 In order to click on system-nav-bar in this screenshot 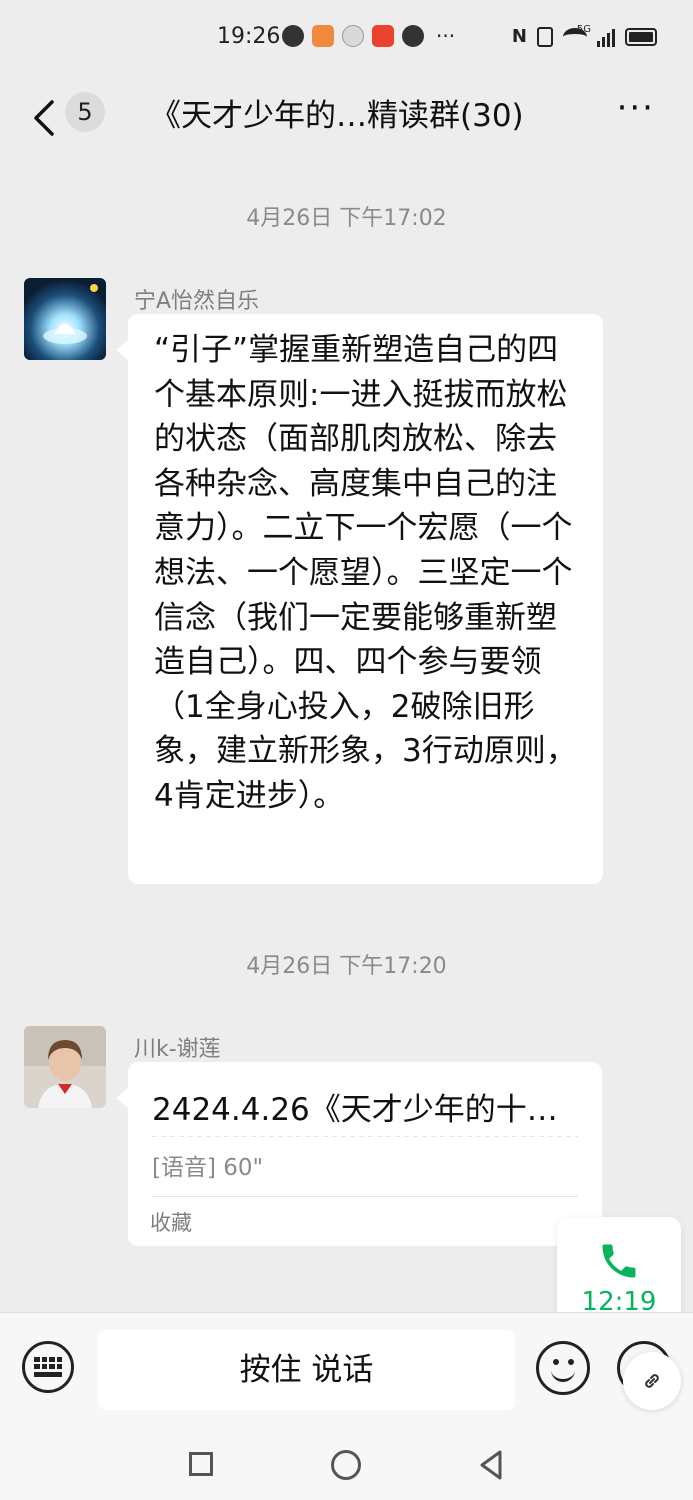, I will do `click(346, 1466)`.